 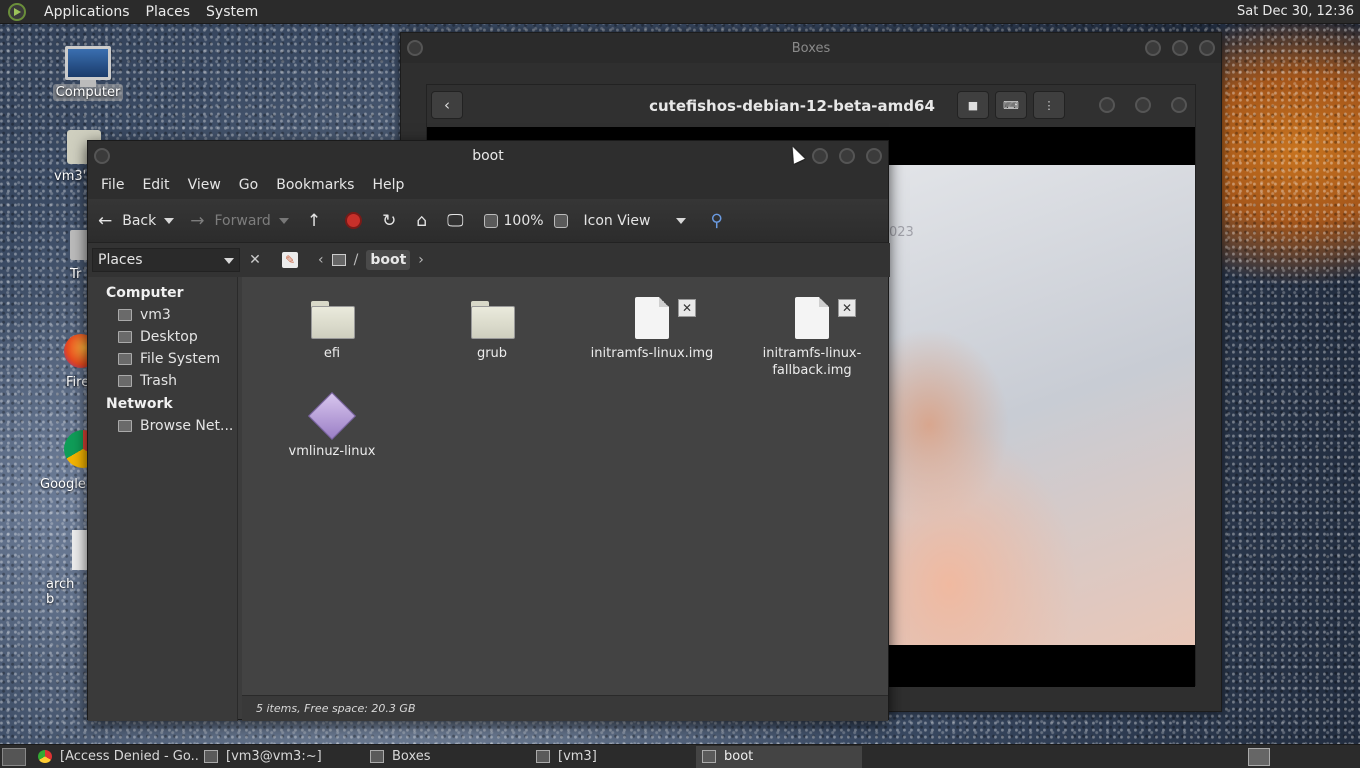 I want to click on back-history-dropdown, so click(x=169, y=220).